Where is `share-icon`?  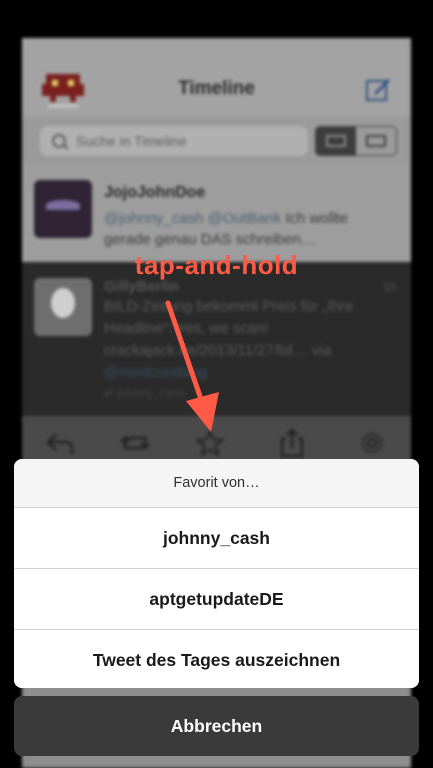 share-icon is located at coordinates (292, 443).